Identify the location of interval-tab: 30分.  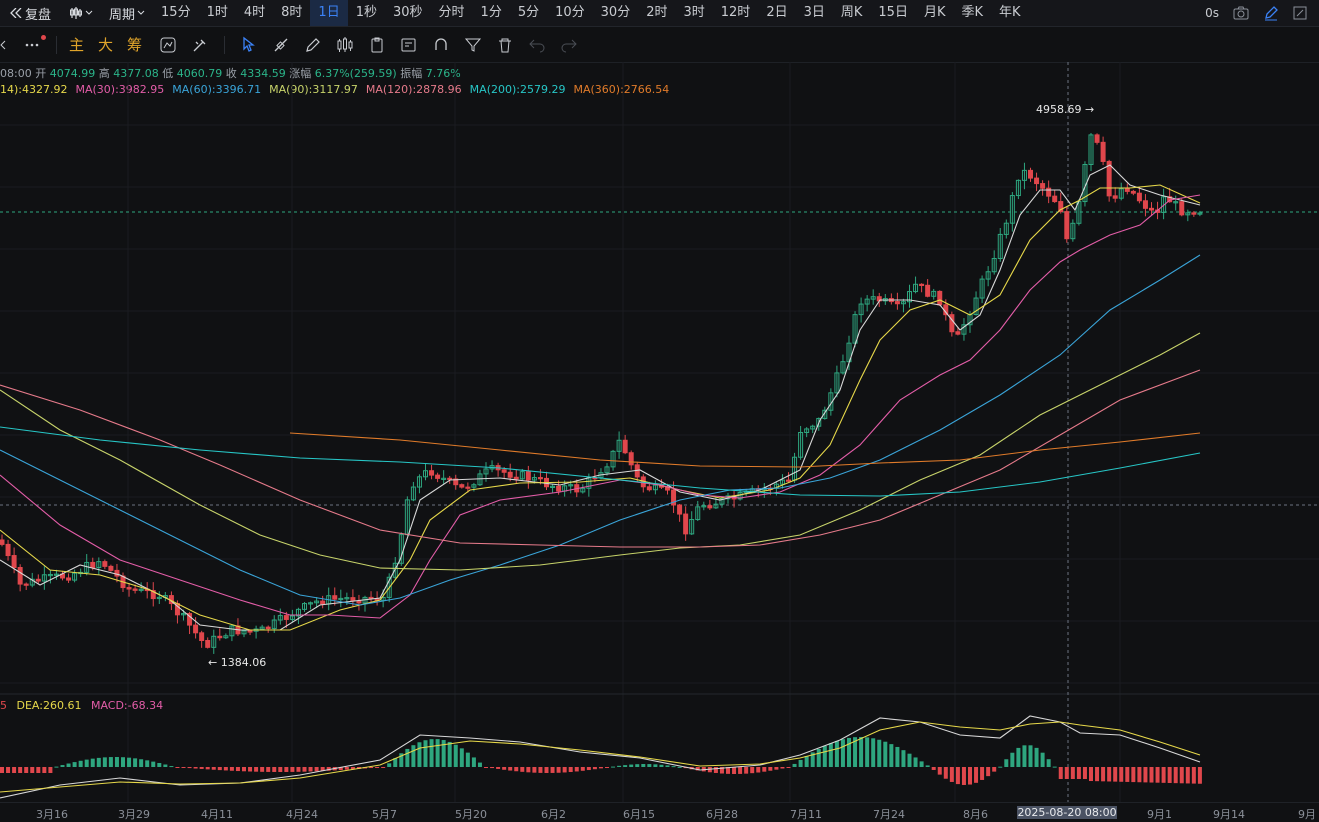
(616, 13).